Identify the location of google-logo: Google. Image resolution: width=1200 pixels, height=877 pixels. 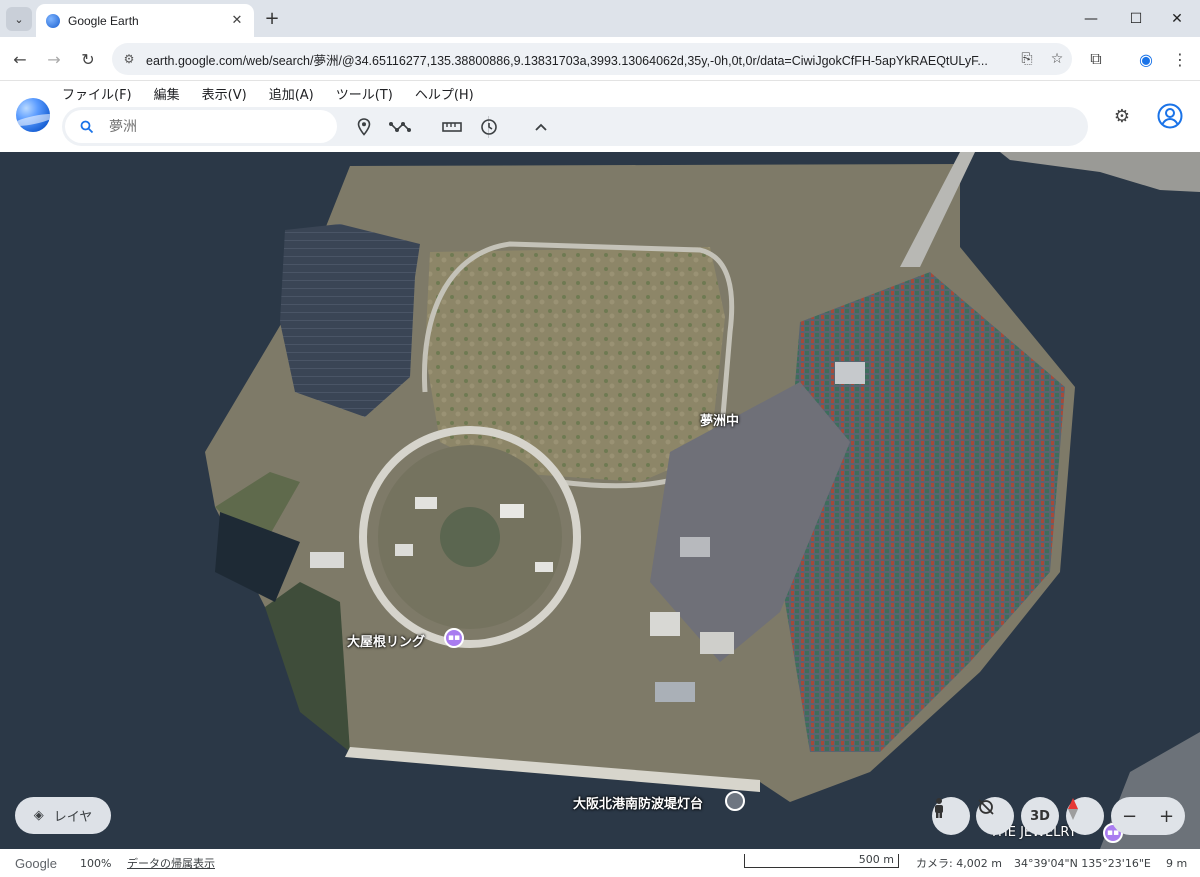
(36, 863).